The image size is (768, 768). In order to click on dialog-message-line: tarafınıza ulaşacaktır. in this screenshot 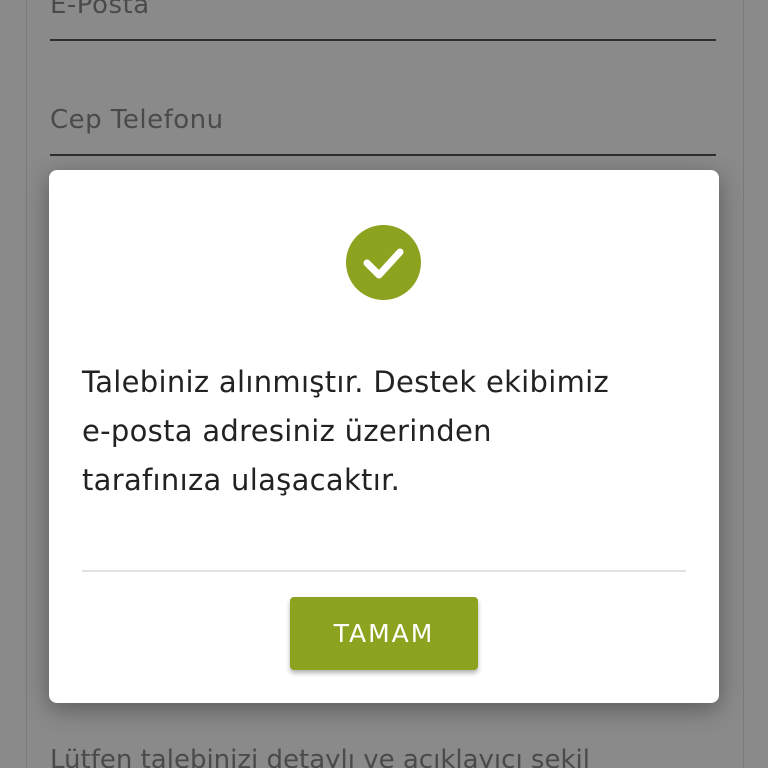, I will do `click(241, 480)`.